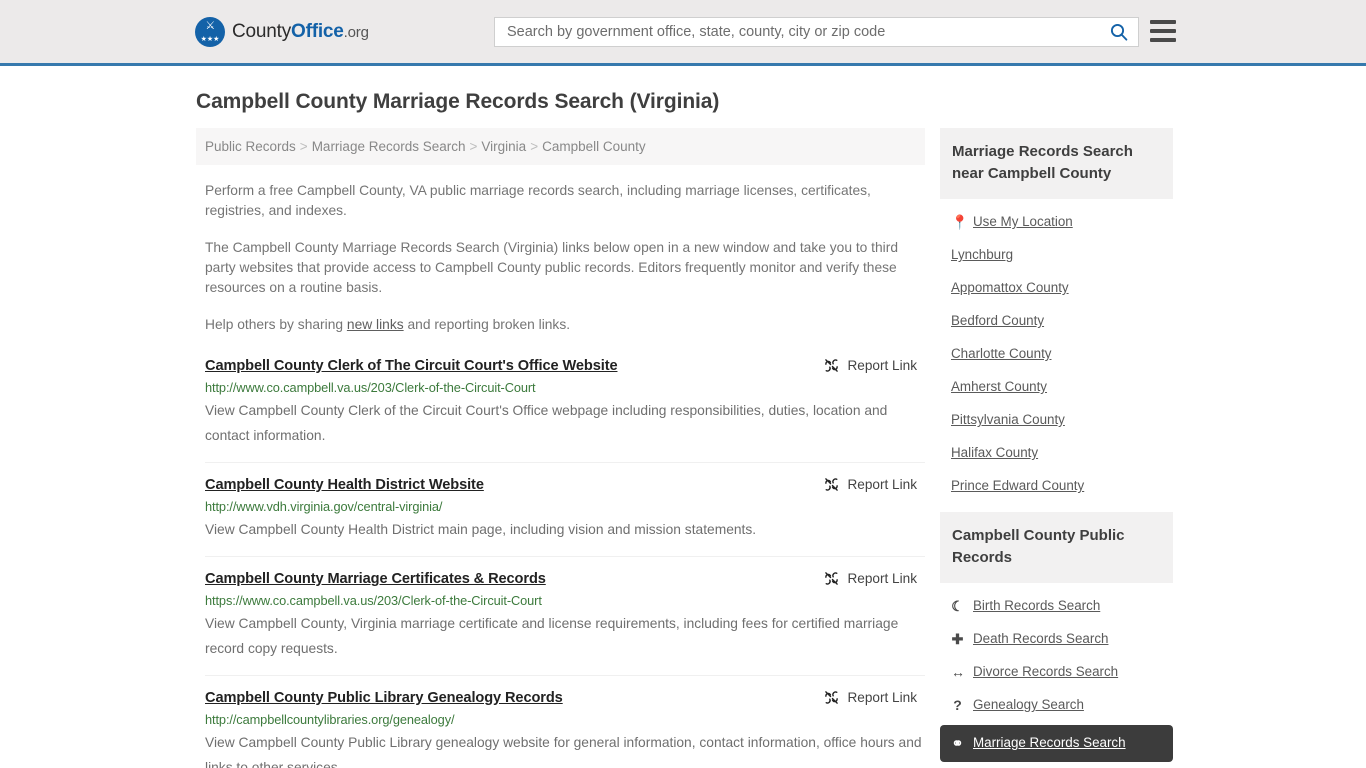  Describe the element at coordinates (957, 704) in the screenshot. I see `question-mark-icon: ?` at that location.